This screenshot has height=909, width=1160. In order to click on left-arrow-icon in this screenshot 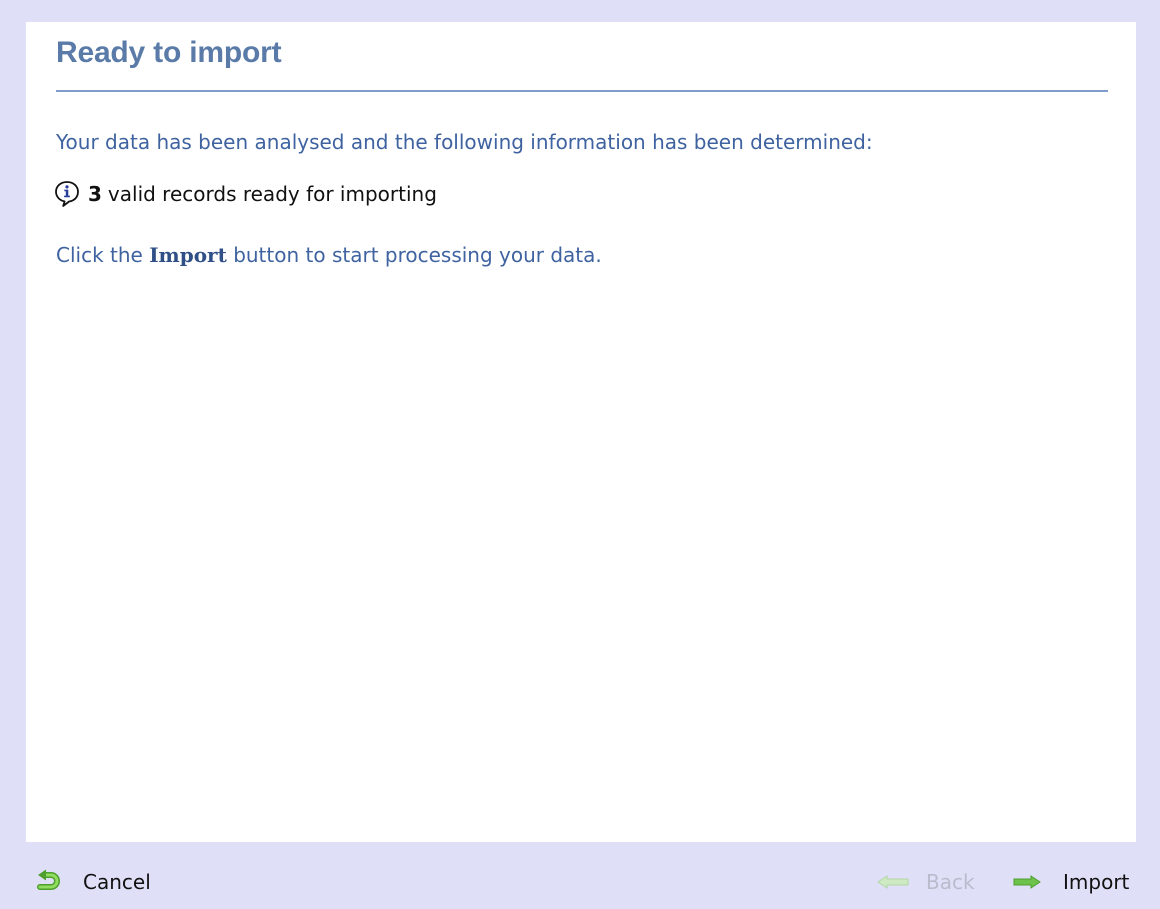, I will do `click(901, 882)`.